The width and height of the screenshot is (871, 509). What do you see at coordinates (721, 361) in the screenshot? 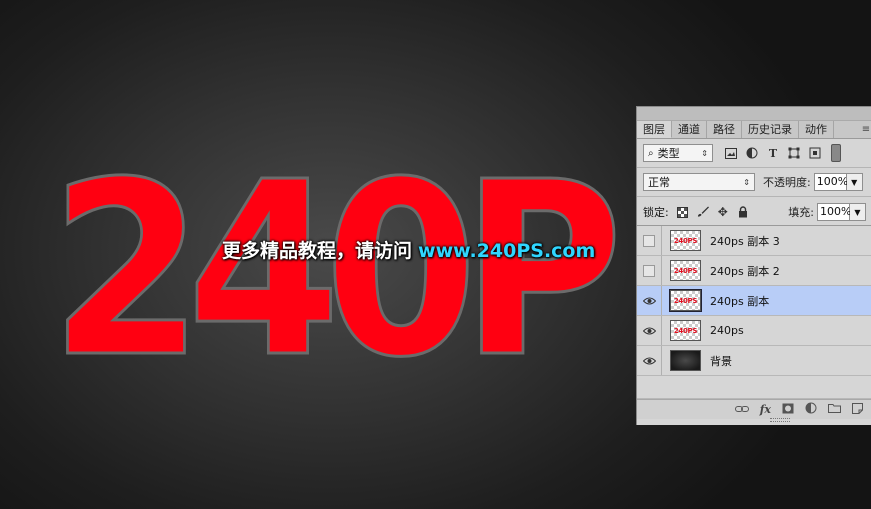
I see `layer-name: 背景` at bounding box center [721, 361].